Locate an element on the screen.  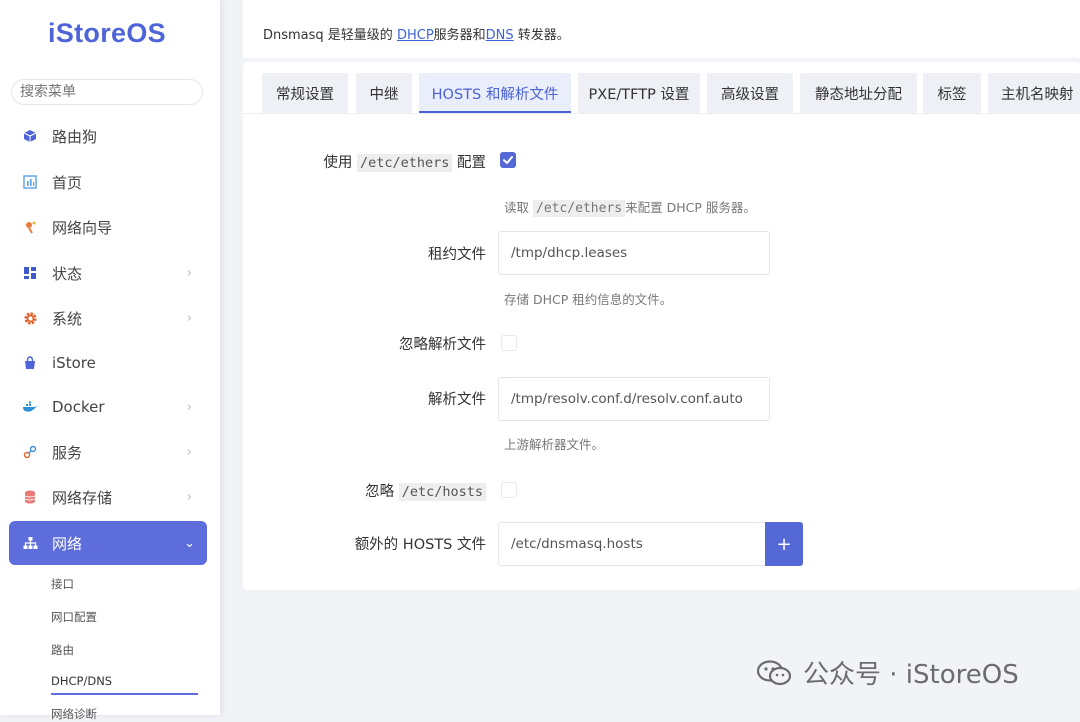
cube-icon is located at coordinates (30, 136).